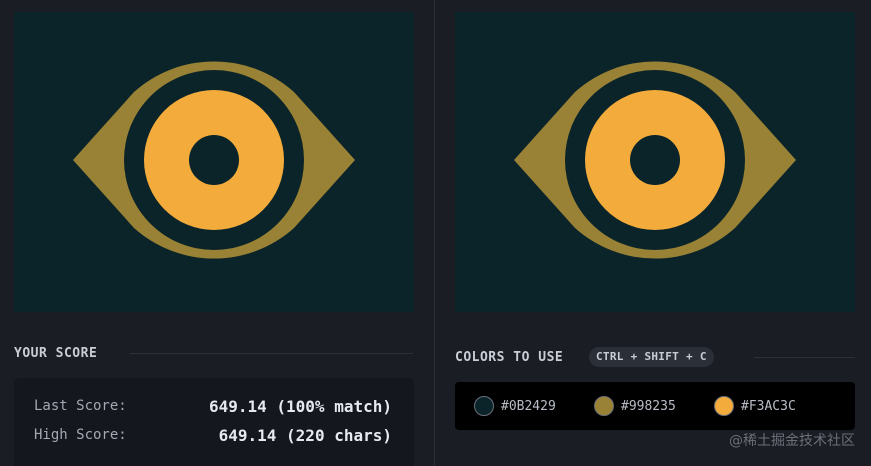 The width and height of the screenshot is (871, 466). Describe the element at coordinates (305, 435) in the screenshot. I see `high-score-value: 649.14 (220 chars)` at that location.